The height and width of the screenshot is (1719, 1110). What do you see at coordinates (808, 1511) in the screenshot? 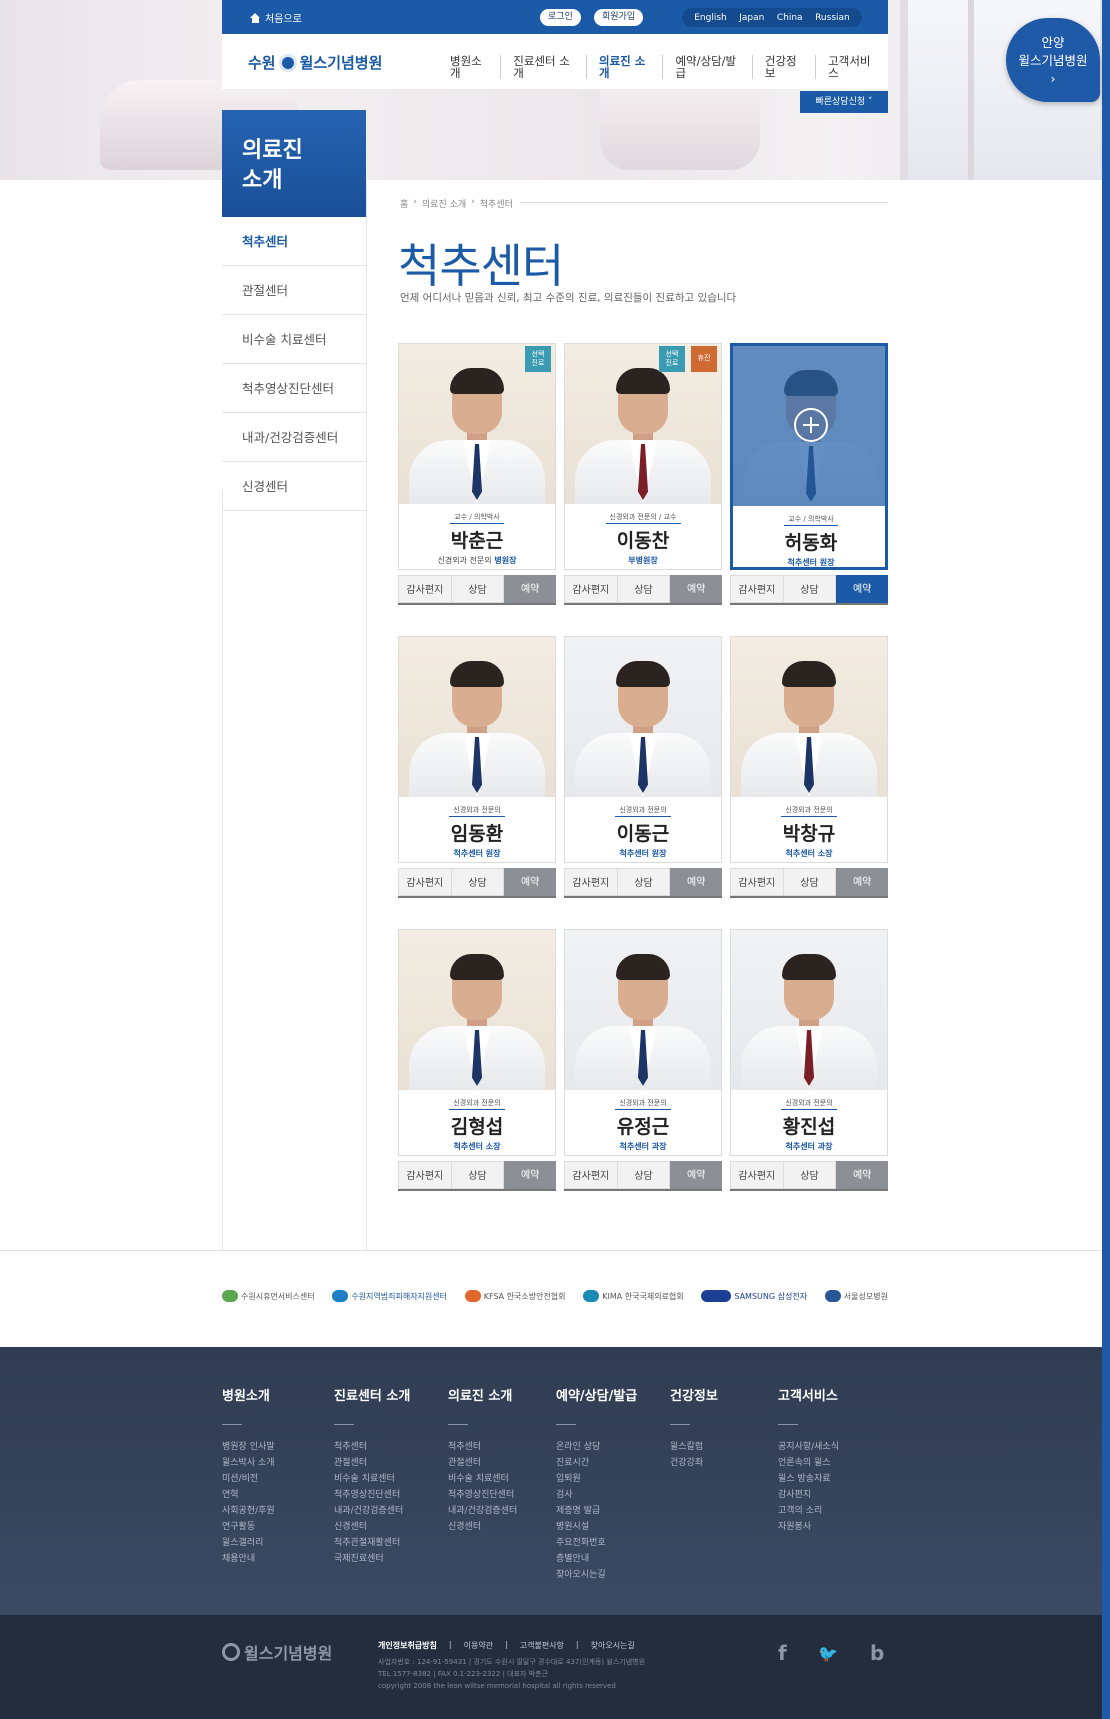
I see `footer-link: 고객의 소리` at bounding box center [808, 1511].